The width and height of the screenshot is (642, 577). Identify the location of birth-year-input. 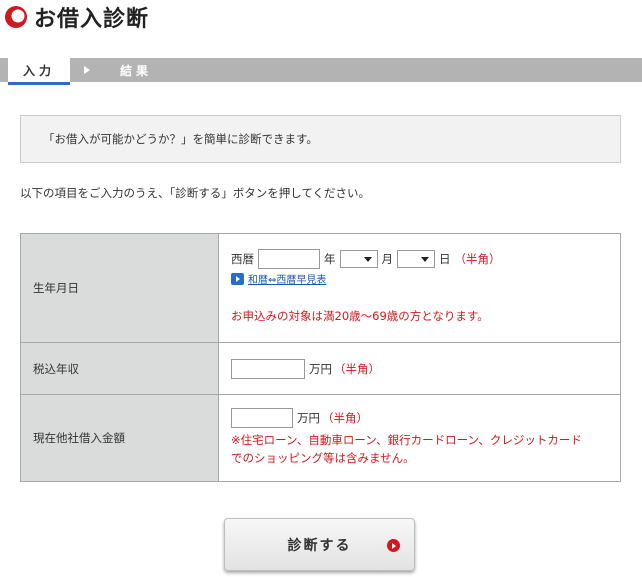
(289, 259).